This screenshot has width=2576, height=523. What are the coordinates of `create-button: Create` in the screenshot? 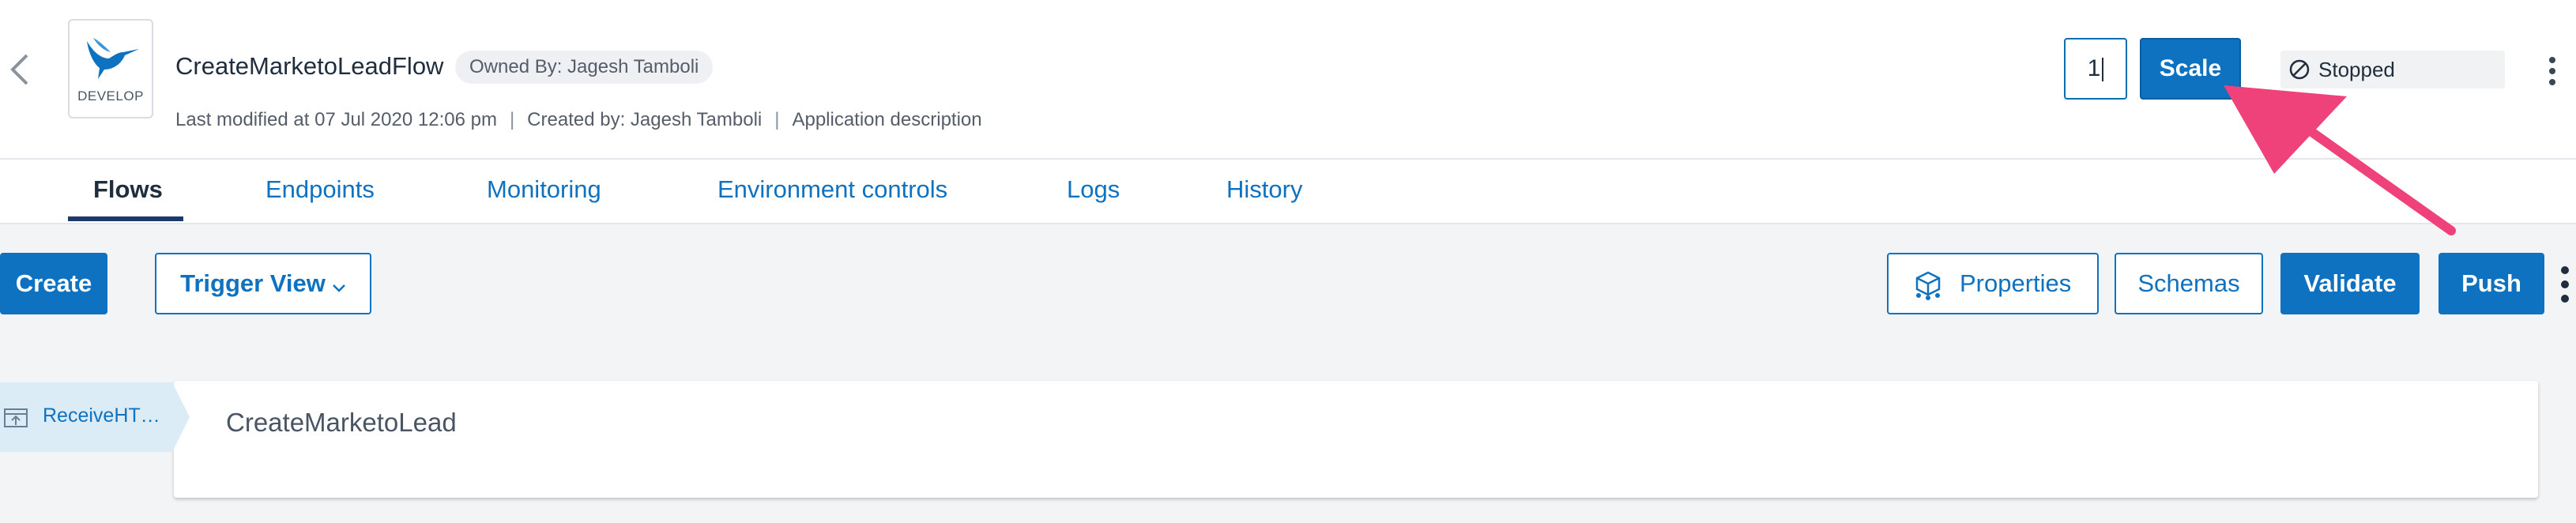 It's located at (53, 284).